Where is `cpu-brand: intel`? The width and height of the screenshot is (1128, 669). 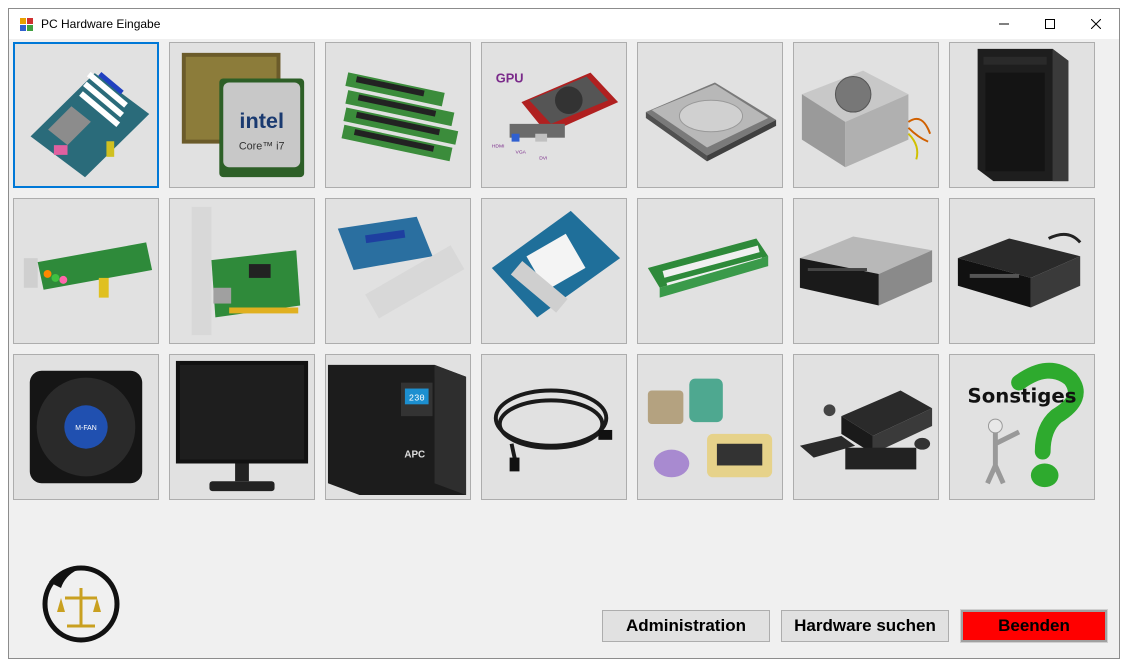 cpu-brand: intel is located at coordinates (261, 120).